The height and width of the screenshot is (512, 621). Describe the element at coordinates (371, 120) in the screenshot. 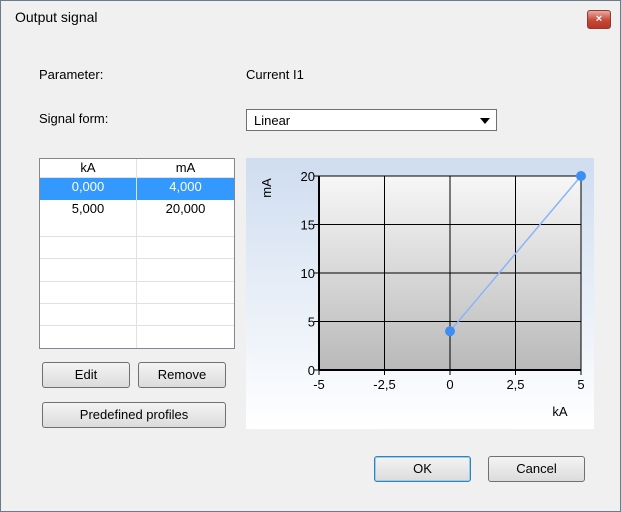

I see `signal-form-select: Linear` at that location.